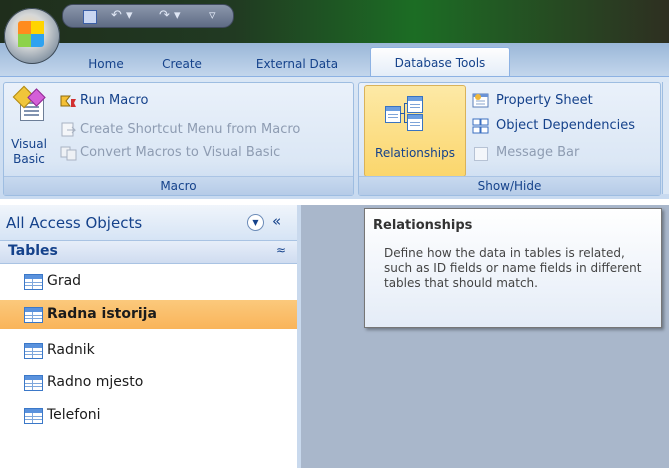 The height and width of the screenshot is (468, 669). What do you see at coordinates (480, 101) in the screenshot?
I see `property-sheet-icon` at bounding box center [480, 101].